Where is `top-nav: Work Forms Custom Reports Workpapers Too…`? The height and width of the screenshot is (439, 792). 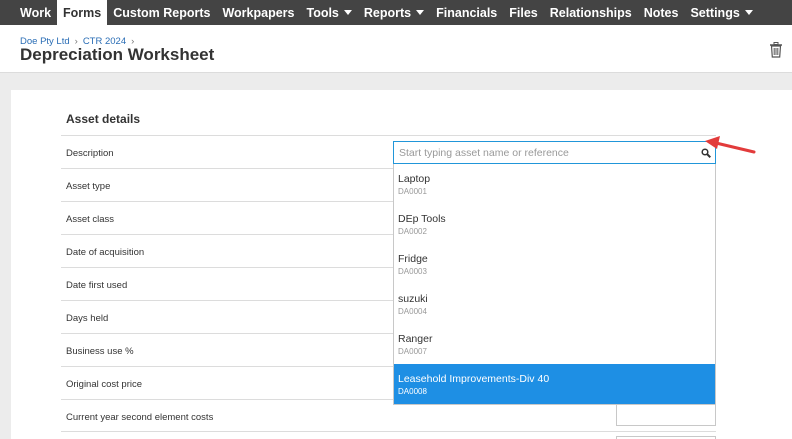
top-nav: Work Forms Custom Reports Workpapers Too… is located at coordinates (396, 12).